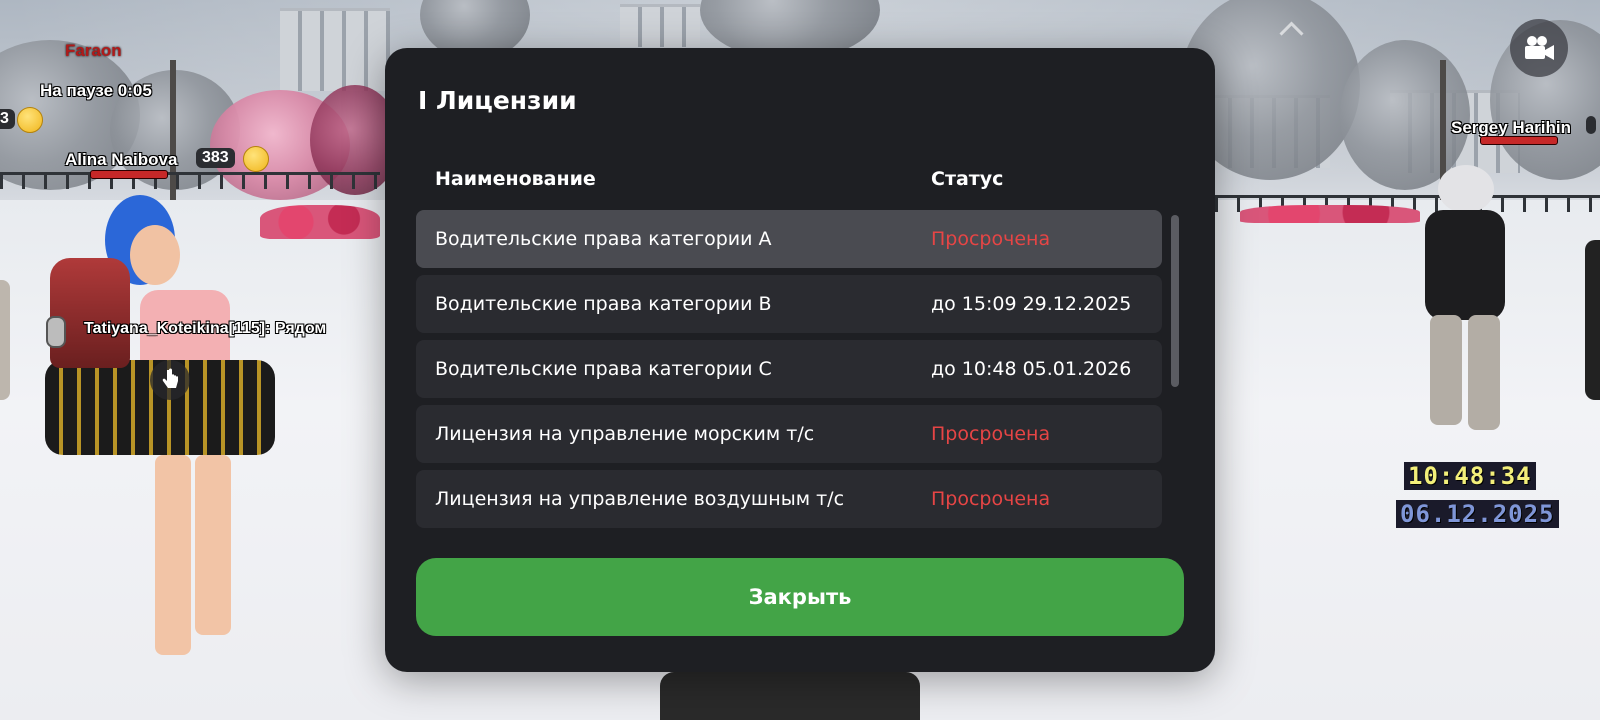  What do you see at coordinates (625, 434) in the screenshot?
I see `license-name: Лицензия на управление морским т/с` at bounding box center [625, 434].